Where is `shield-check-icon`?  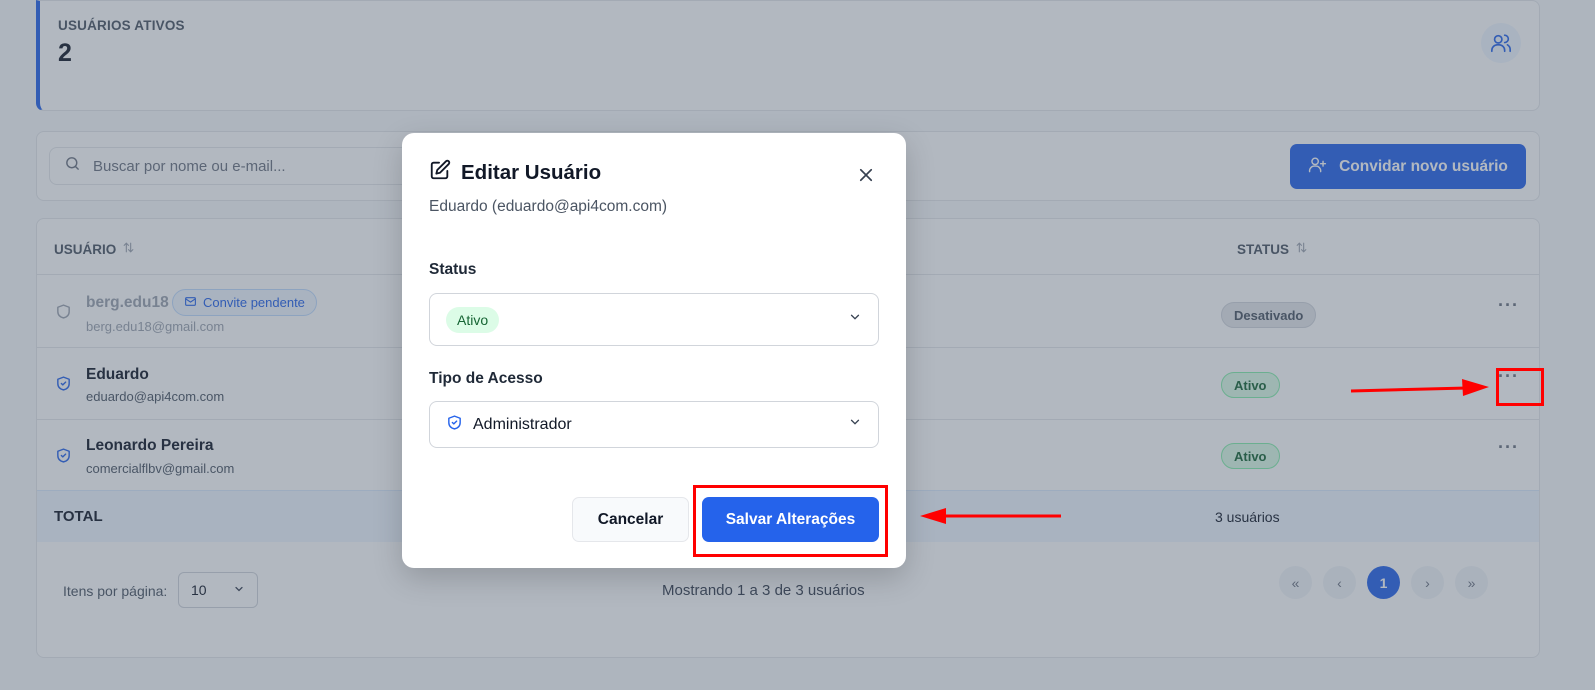 shield-check-icon is located at coordinates (454, 425).